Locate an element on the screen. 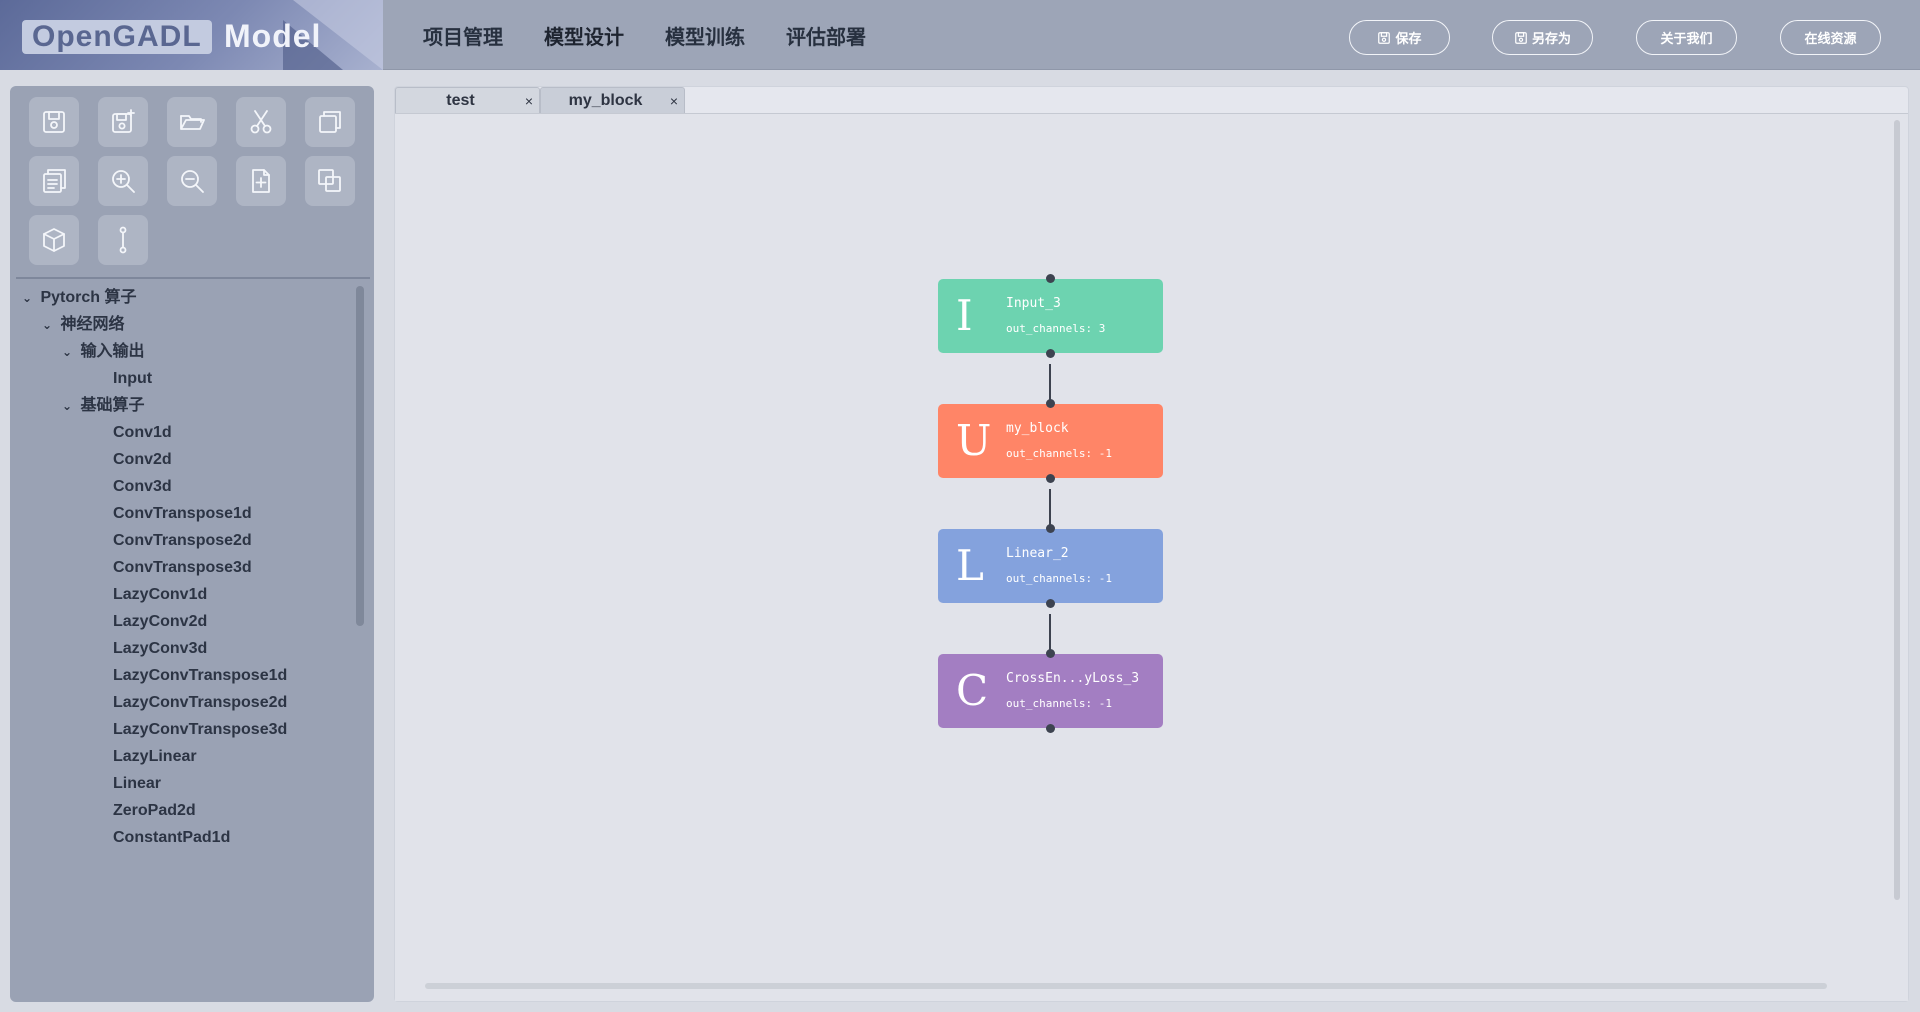  node-type-letter: L is located at coordinates (970, 565).